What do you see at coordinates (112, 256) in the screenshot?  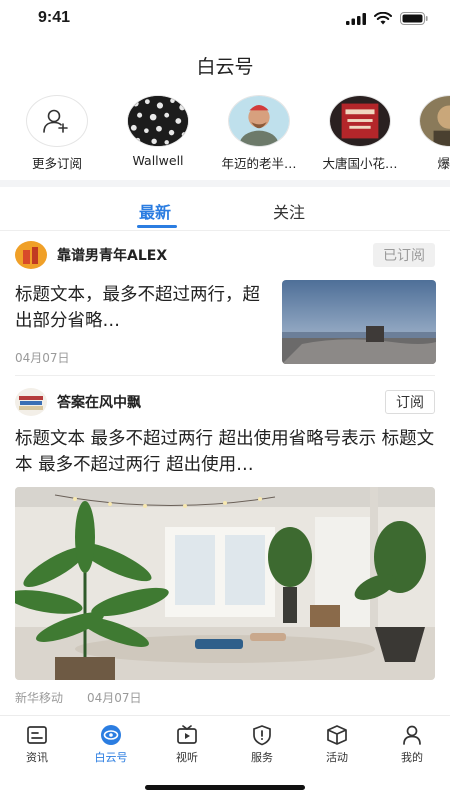 I see `author-name: 靠谱男青年ALEX` at bounding box center [112, 256].